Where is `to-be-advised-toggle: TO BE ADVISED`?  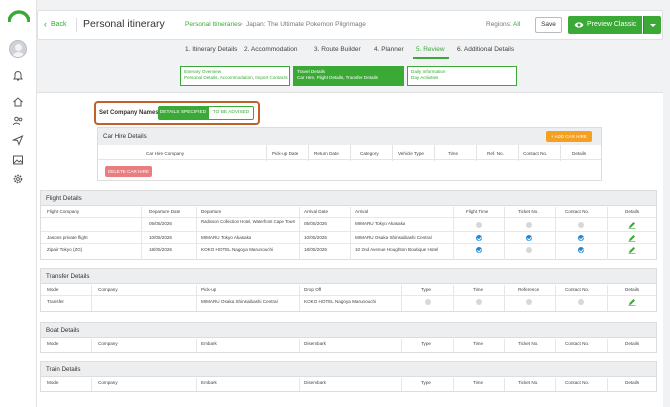 to-be-advised-toggle: TO BE ADVISED is located at coordinates (231, 113).